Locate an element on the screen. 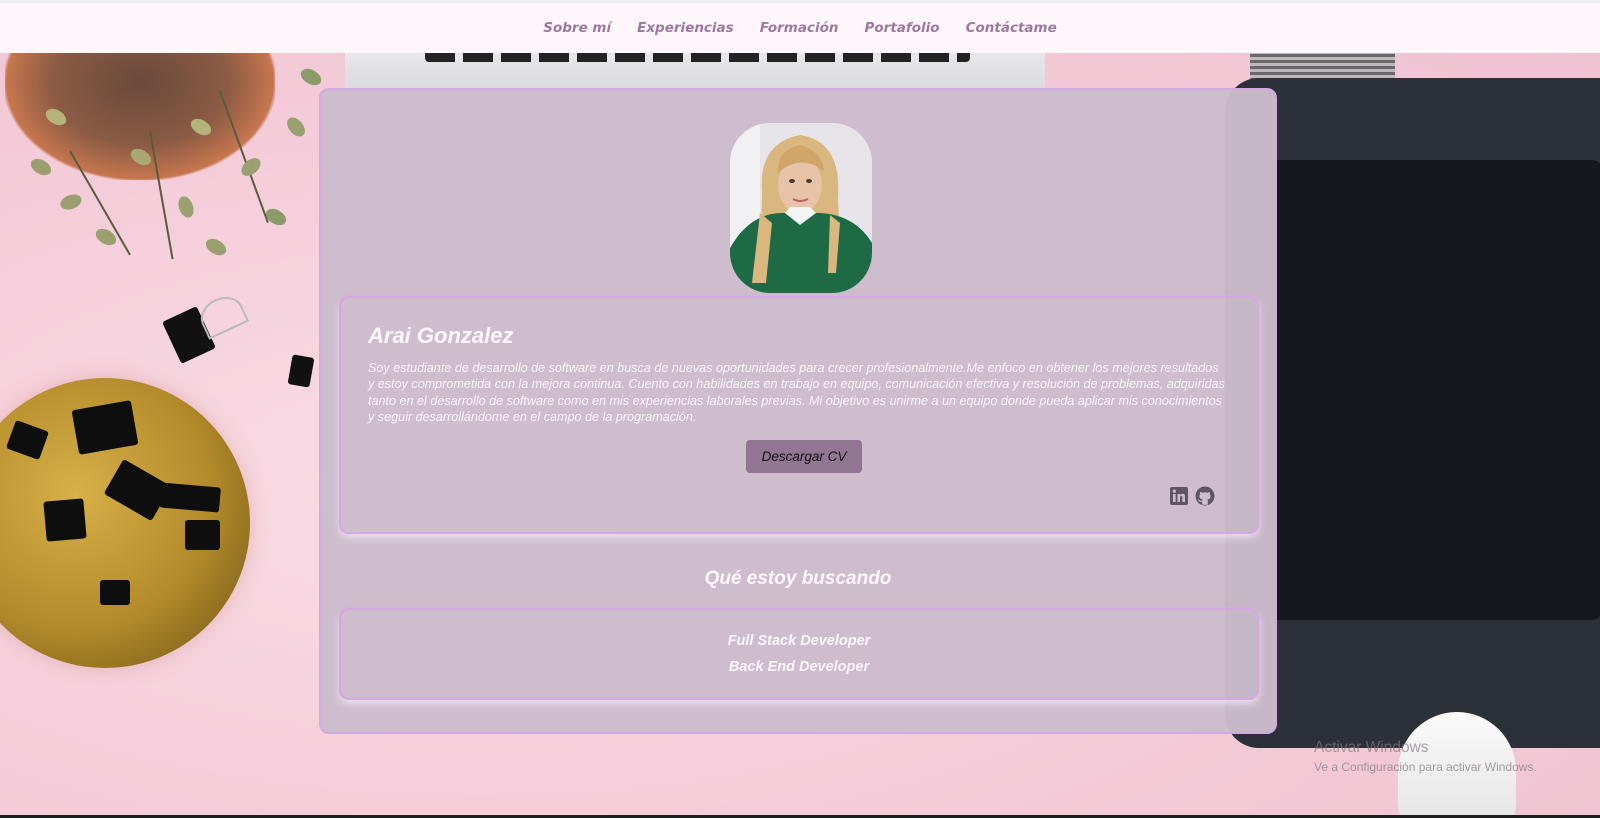  seeking-item: Full Stack Developer is located at coordinates (799, 641).